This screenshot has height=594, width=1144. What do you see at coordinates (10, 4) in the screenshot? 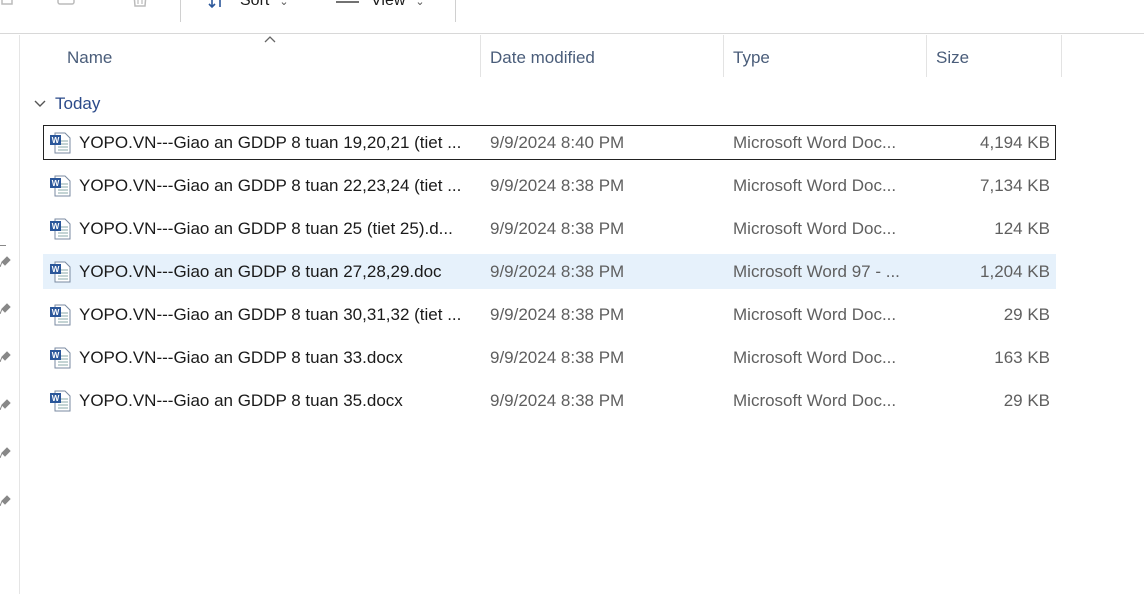
I see `copy-icon` at bounding box center [10, 4].